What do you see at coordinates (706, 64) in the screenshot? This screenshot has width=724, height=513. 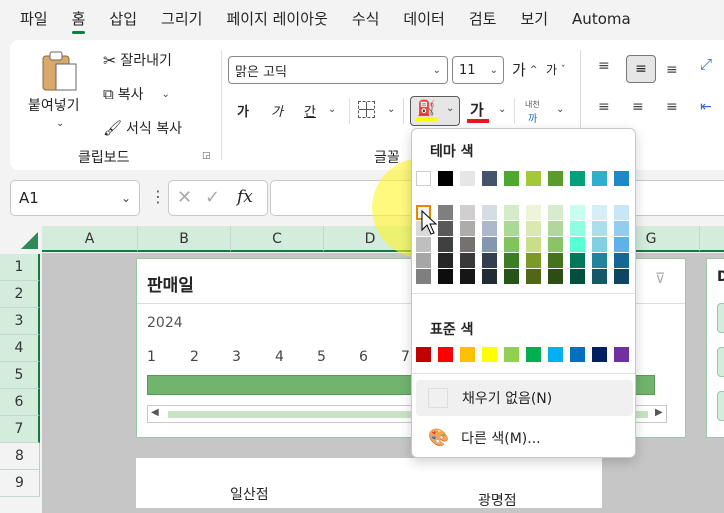 I see `orientation-icon: ⤢` at bounding box center [706, 64].